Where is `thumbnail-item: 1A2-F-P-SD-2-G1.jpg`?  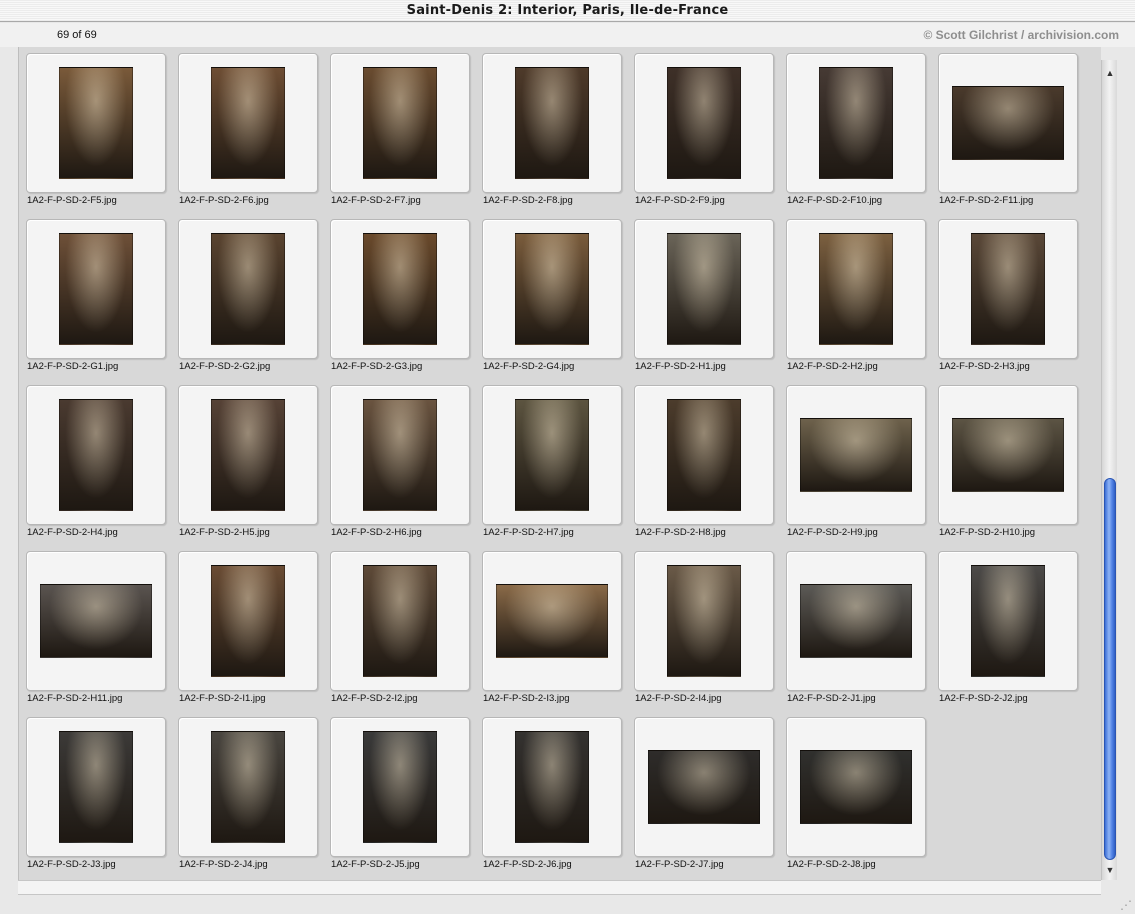 thumbnail-item: 1A2-F-P-SD-2-G1.jpg is located at coordinates (92, 293).